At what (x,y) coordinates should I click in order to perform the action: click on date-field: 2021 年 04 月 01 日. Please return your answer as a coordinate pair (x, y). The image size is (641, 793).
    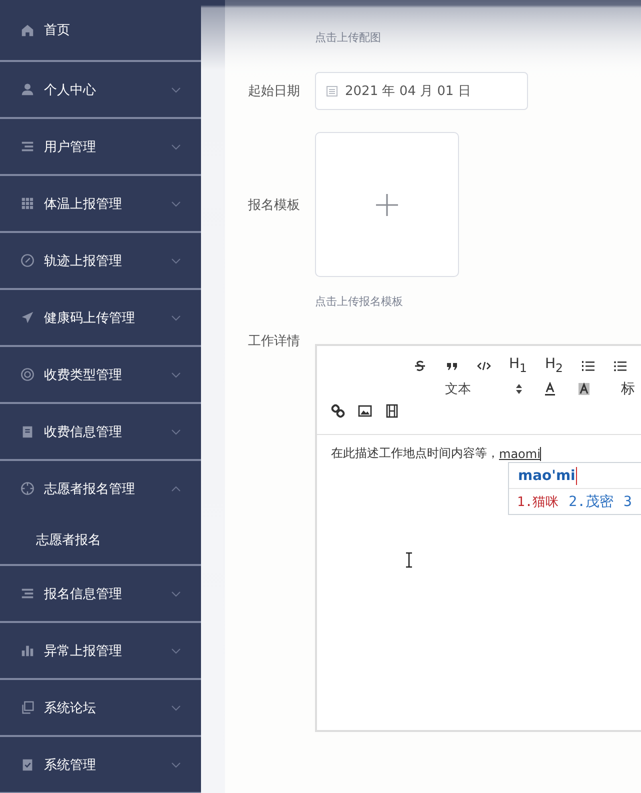
    Looking at the image, I should click on (421, 91).